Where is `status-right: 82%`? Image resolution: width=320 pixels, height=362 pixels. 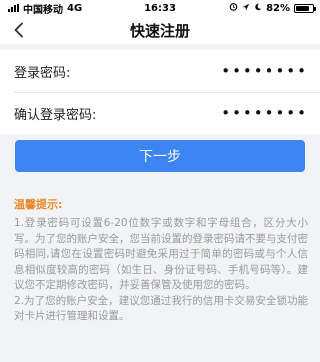 status-right: 82% is located at coordinates (272, 8).